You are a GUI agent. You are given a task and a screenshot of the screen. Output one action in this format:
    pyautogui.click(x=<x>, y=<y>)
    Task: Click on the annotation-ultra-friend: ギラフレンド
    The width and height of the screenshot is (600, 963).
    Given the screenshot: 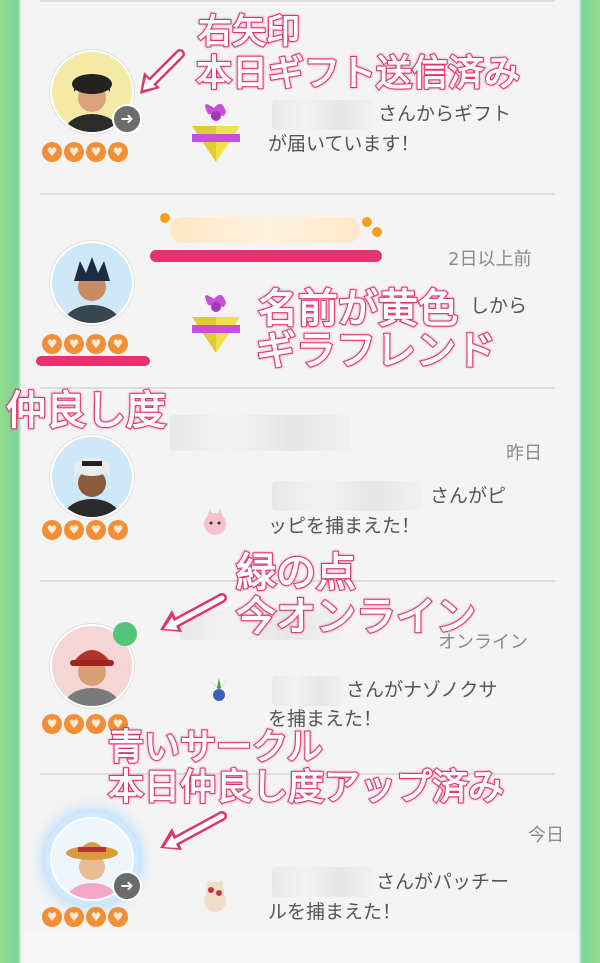 What is the action you would take?
    pyautogui.click(x=376, y=351)
    